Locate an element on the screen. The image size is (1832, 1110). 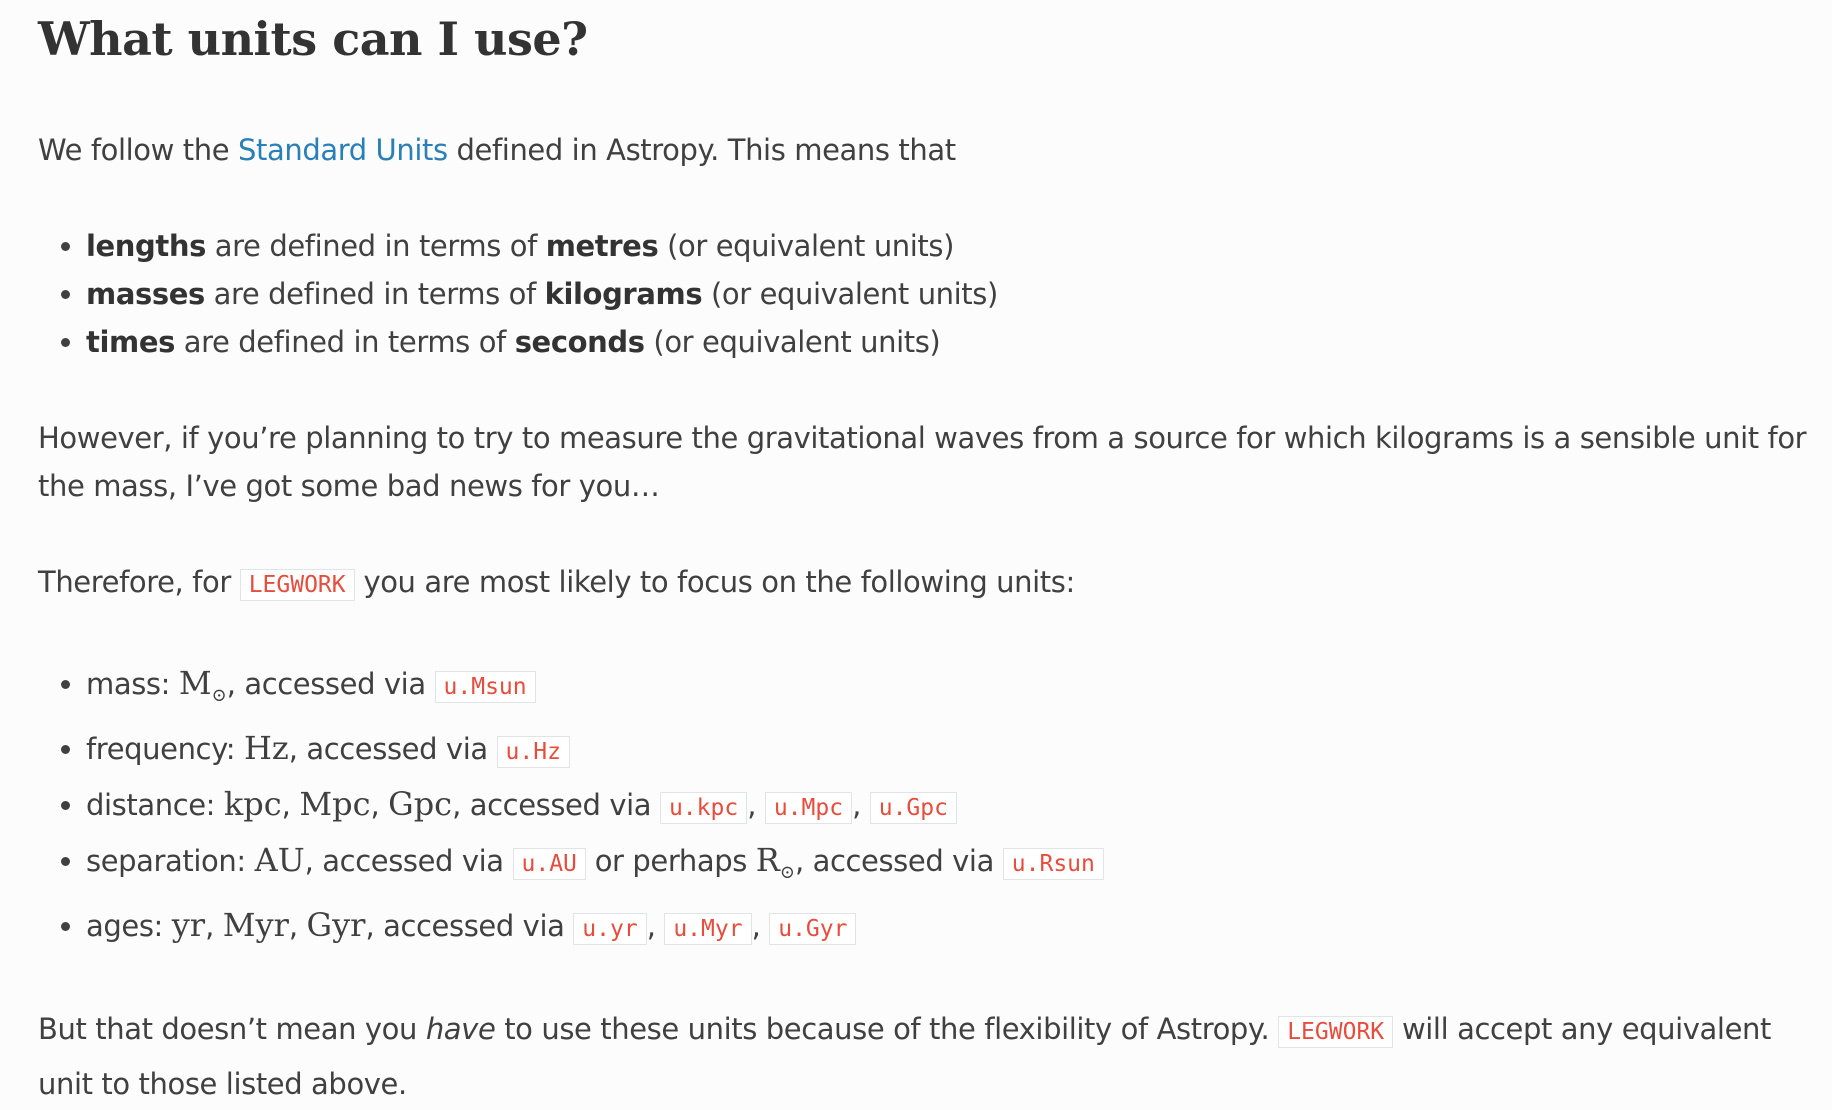
code-u-rsun: u.Rsun is located at coordinates (1053, 864).